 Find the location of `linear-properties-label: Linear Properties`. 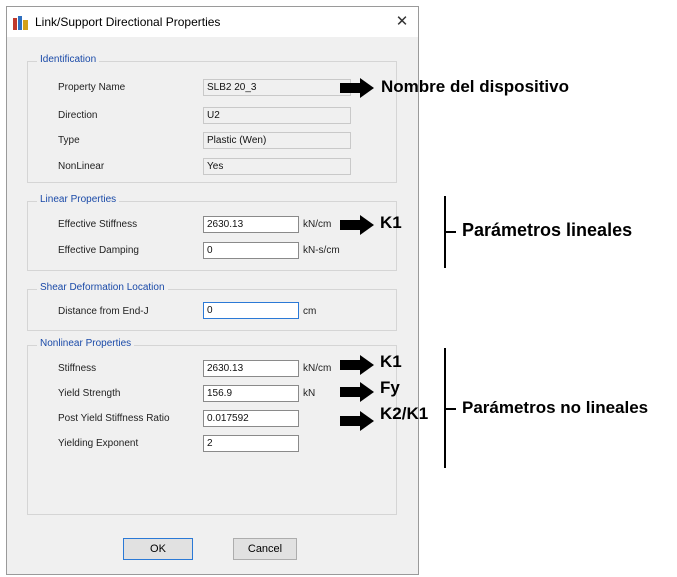

linear-properties-label: Linear Properties is located at coordinates (78, 199).